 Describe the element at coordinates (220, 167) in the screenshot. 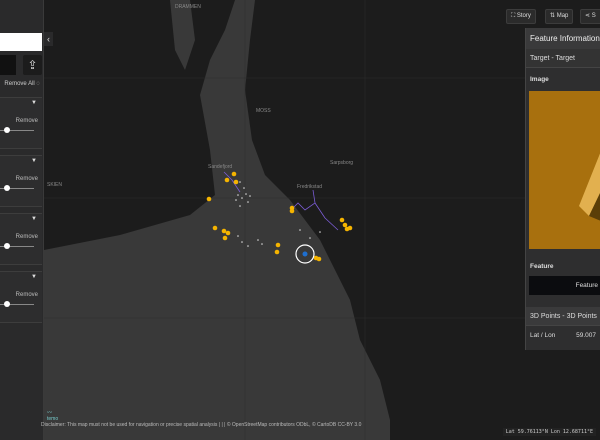

I see `place-label: Sandefjord` at that location.